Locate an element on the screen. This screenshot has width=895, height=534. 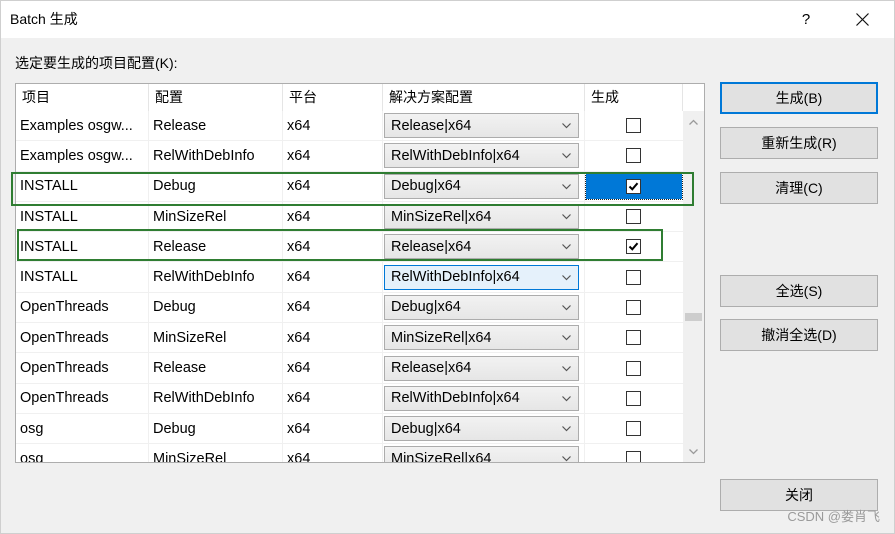
deselect-all-button: 撤消全选(D) is located at coordinates (799, 335).